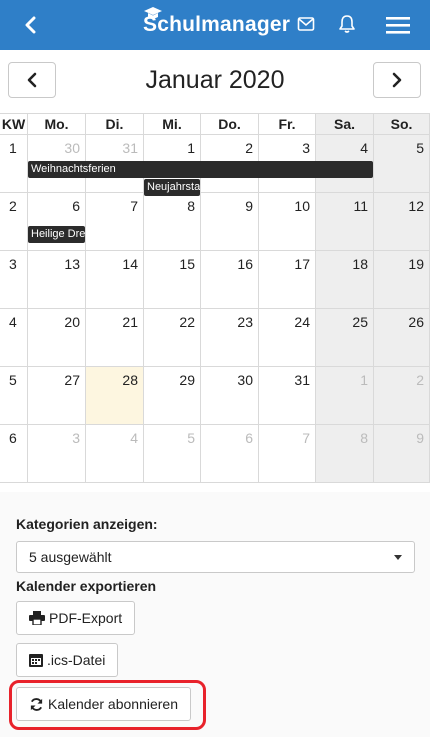 This screenshot has height=737, width=430. I want to click on calendar-event: Neujahrstag, so click(172, 187).